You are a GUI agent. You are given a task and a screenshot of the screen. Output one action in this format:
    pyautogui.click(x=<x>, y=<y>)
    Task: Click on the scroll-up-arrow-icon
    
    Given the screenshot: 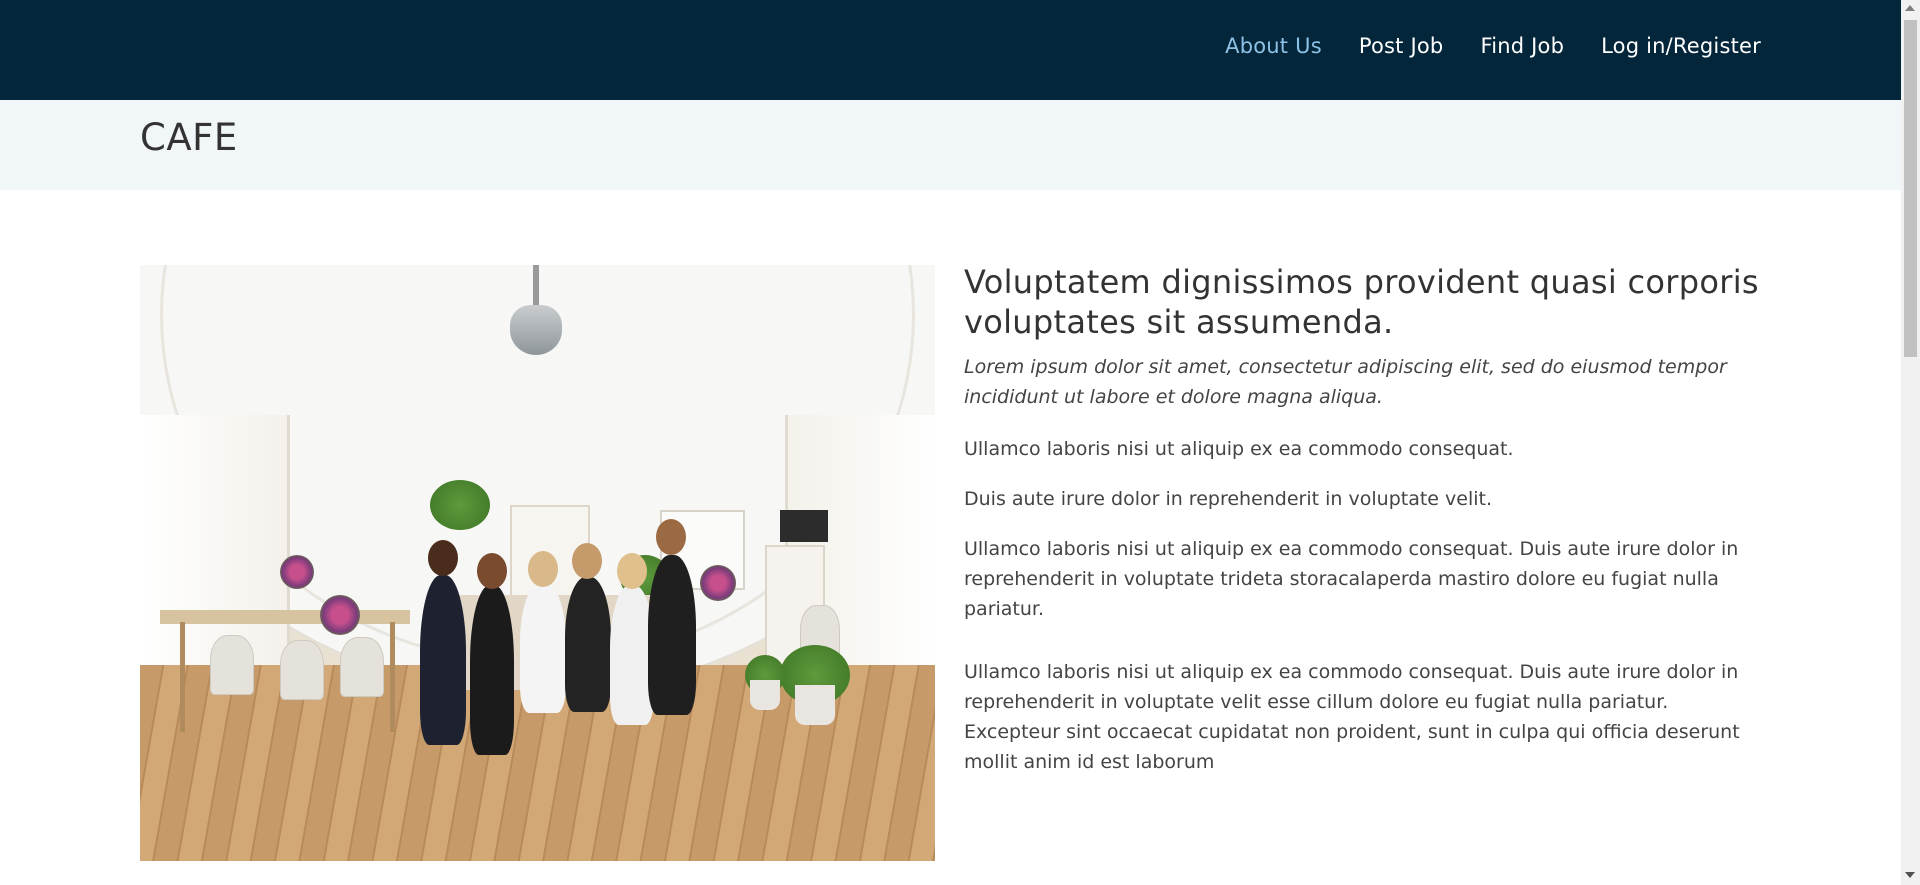 What is the action you would take?
    pyautogui.click(x=1910, y=8)
    